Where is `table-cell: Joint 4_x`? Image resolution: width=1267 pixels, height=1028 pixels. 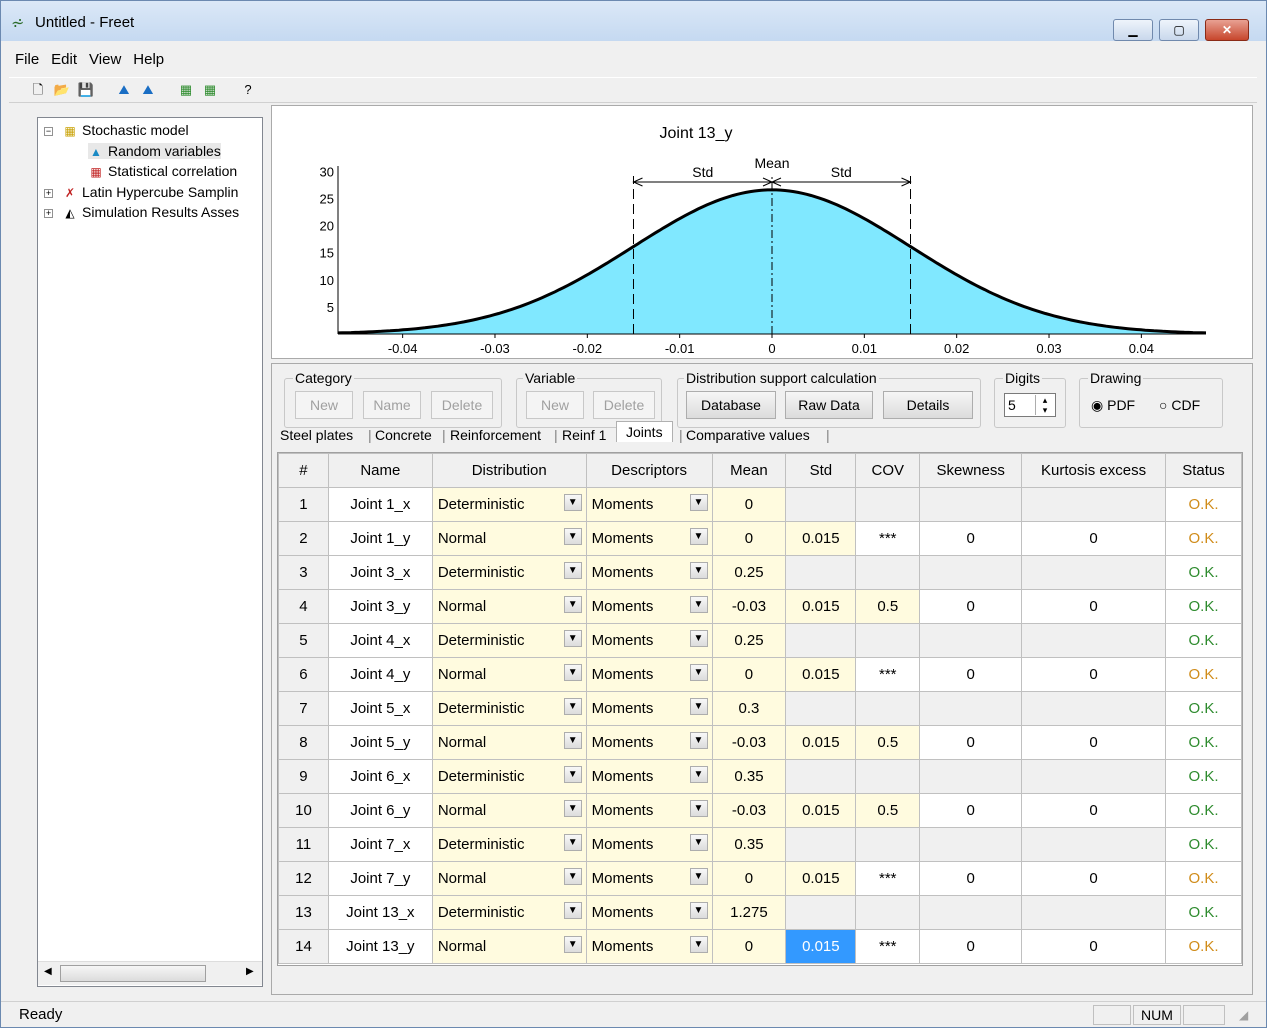 table-cell: Joint 4_x is located at coordinates (380, 640).